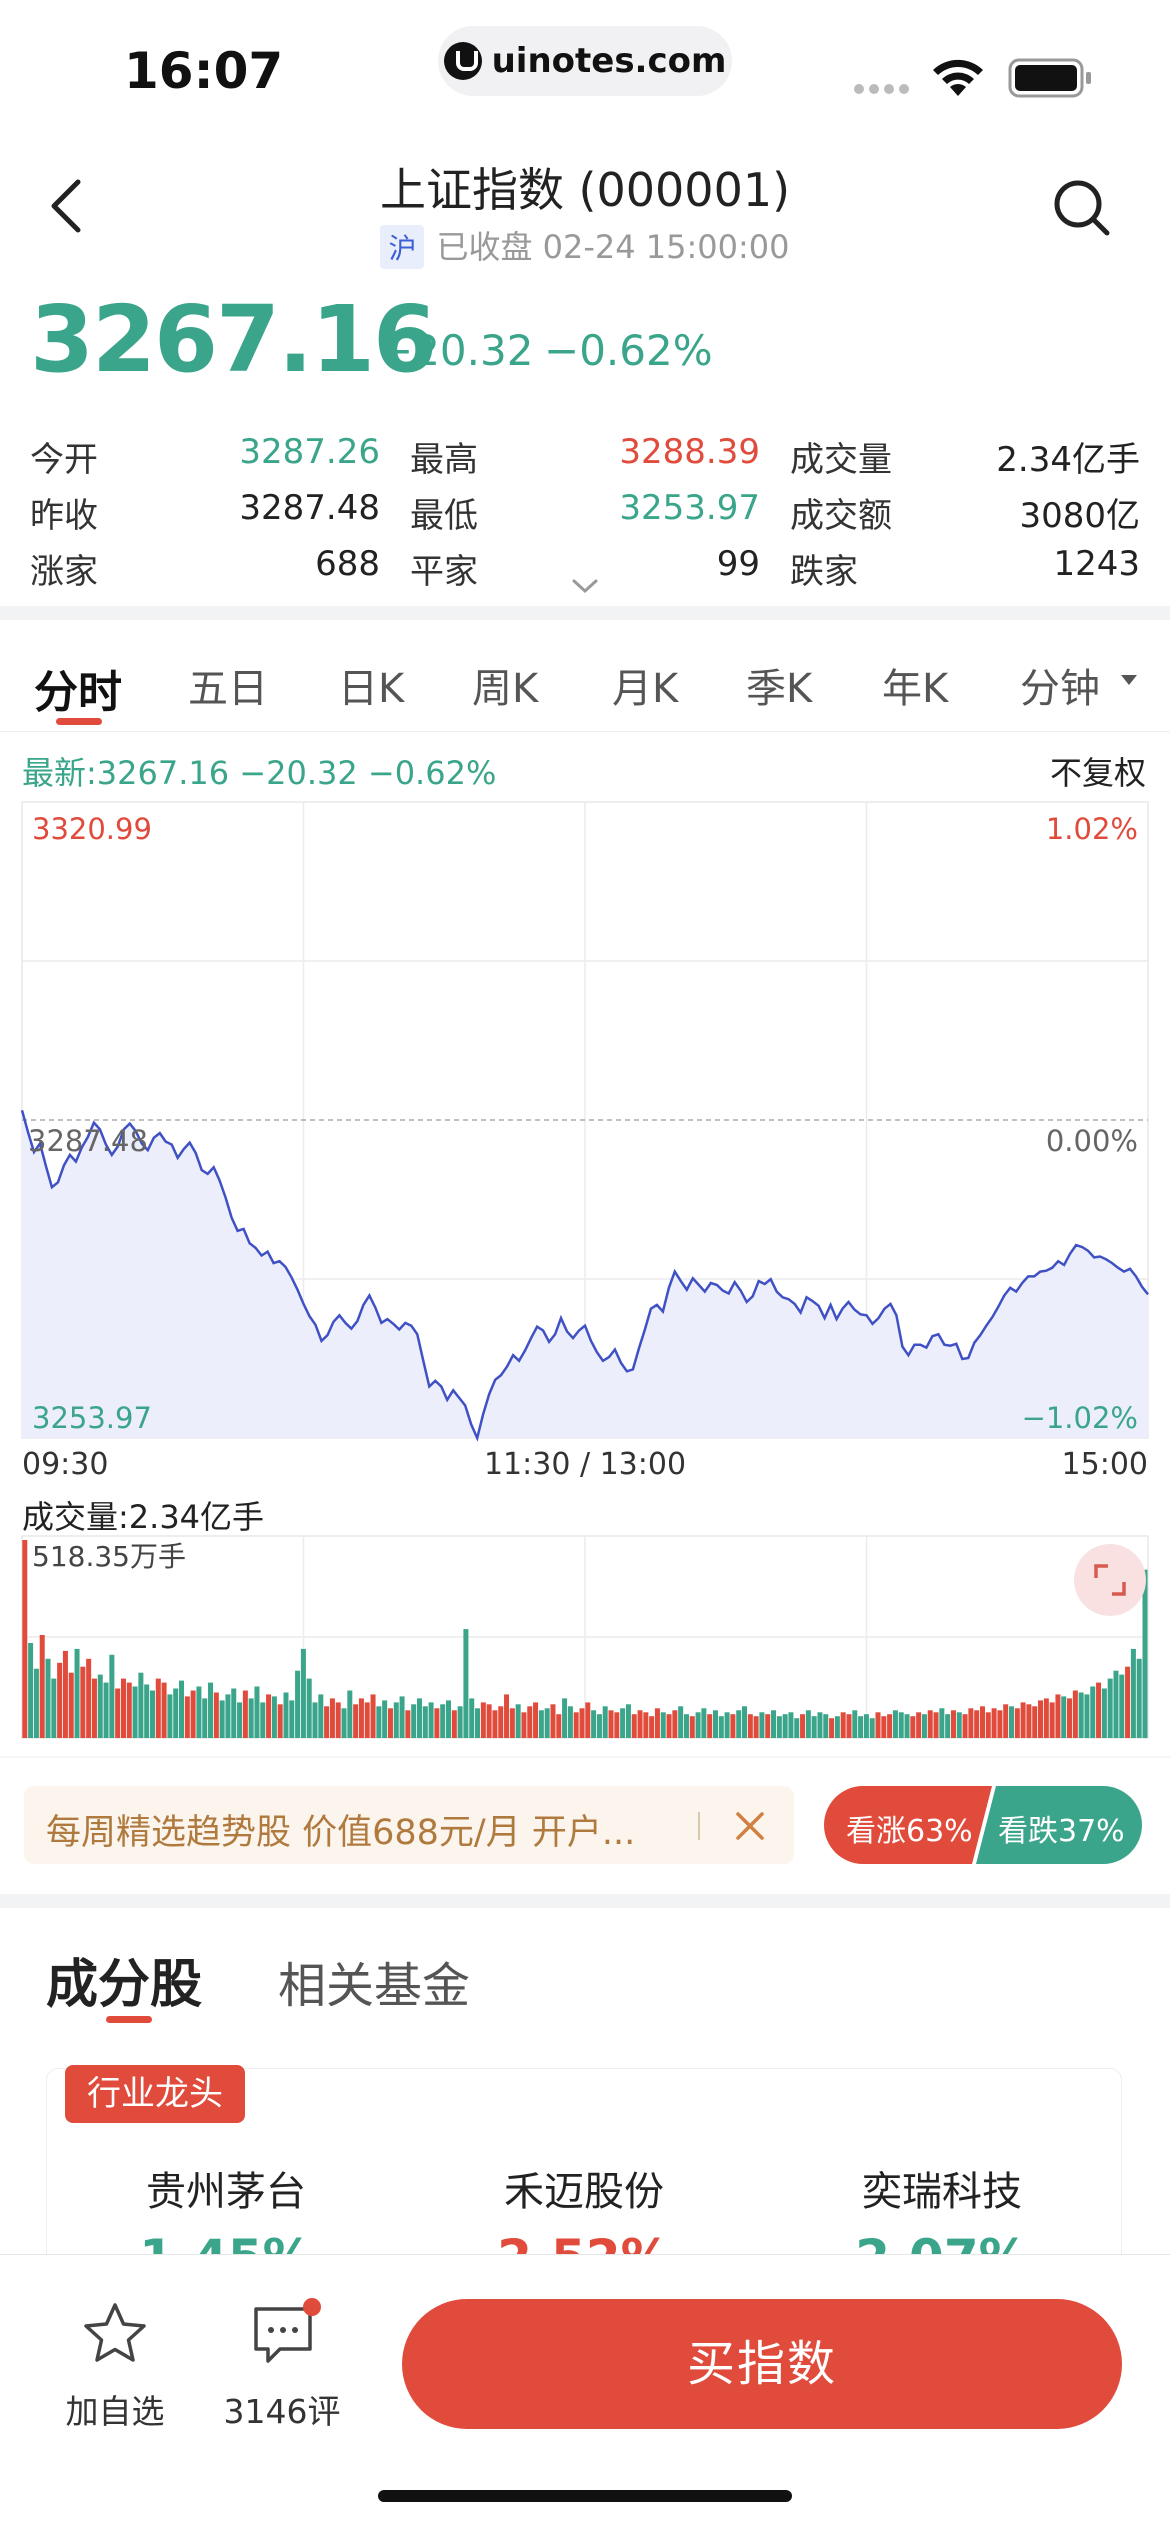  Describe the element at coordinates (143, 1517) in the screenshot. I see `volume-total: 成交量:2.34亿手` at that location.